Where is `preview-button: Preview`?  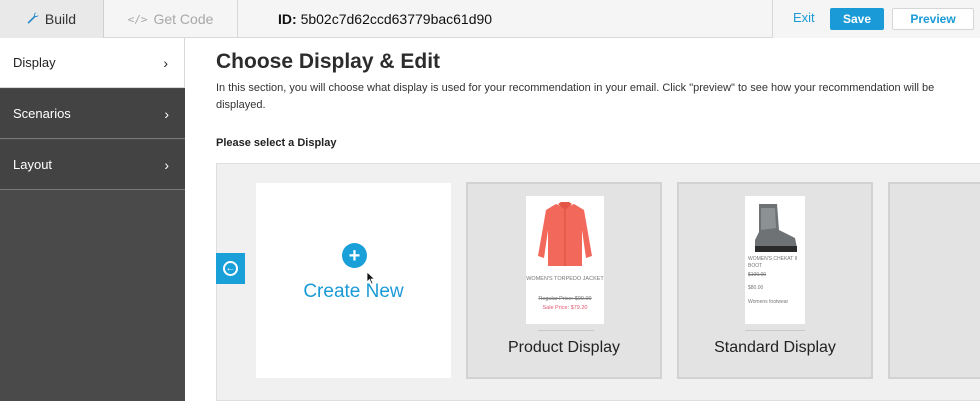
preview-button: Preview is located at coordinates (933, 19).